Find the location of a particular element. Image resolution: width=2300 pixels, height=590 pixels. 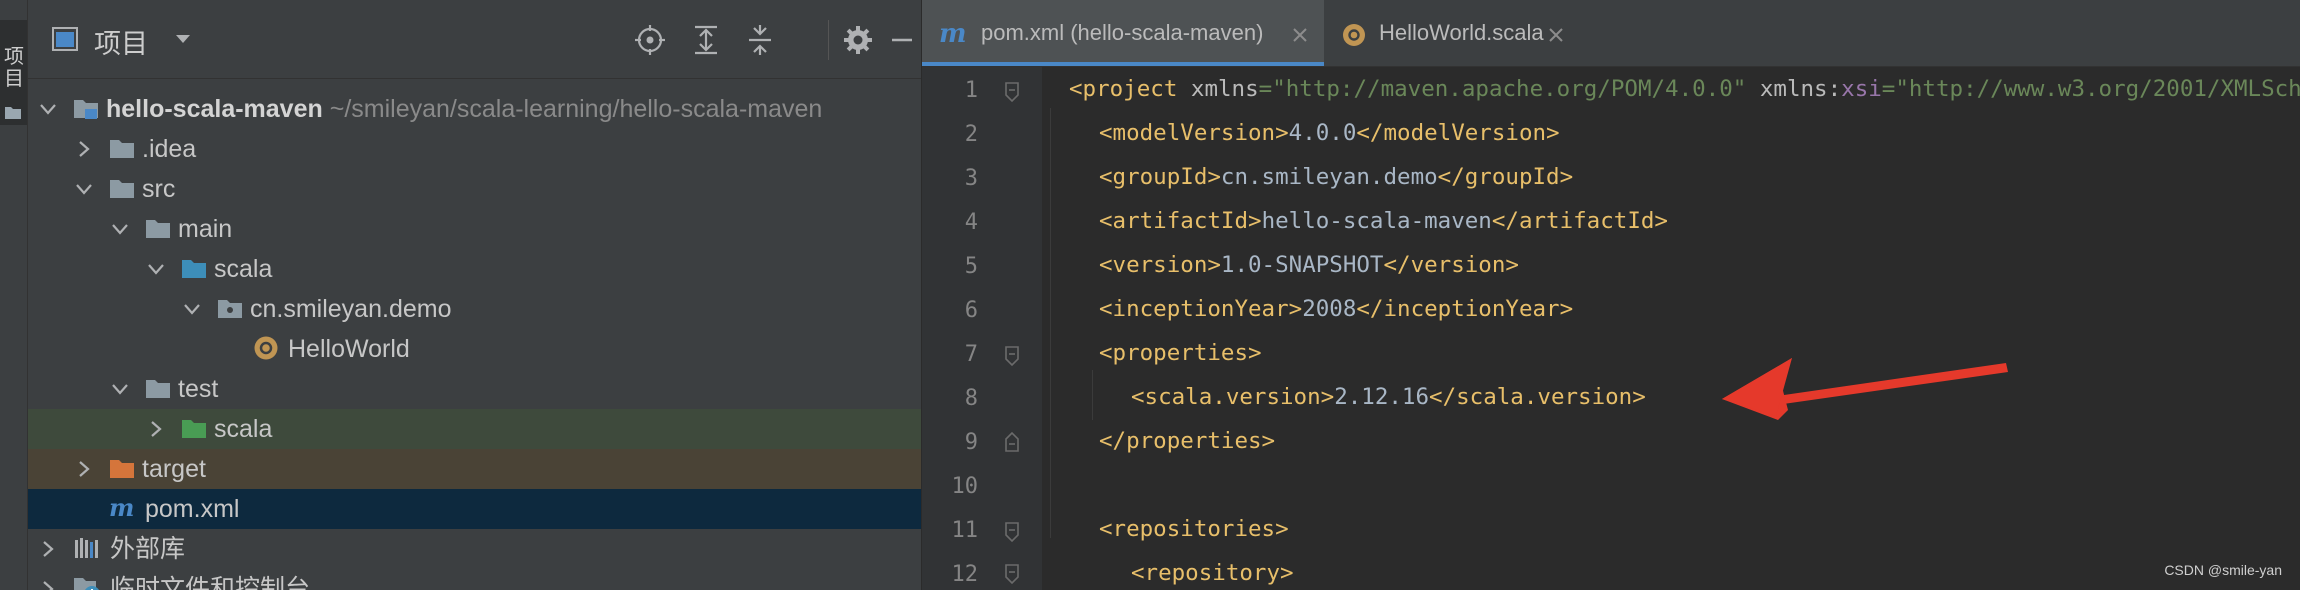

project-tool-window-button: 项目 is located at coordinates (13, 72).